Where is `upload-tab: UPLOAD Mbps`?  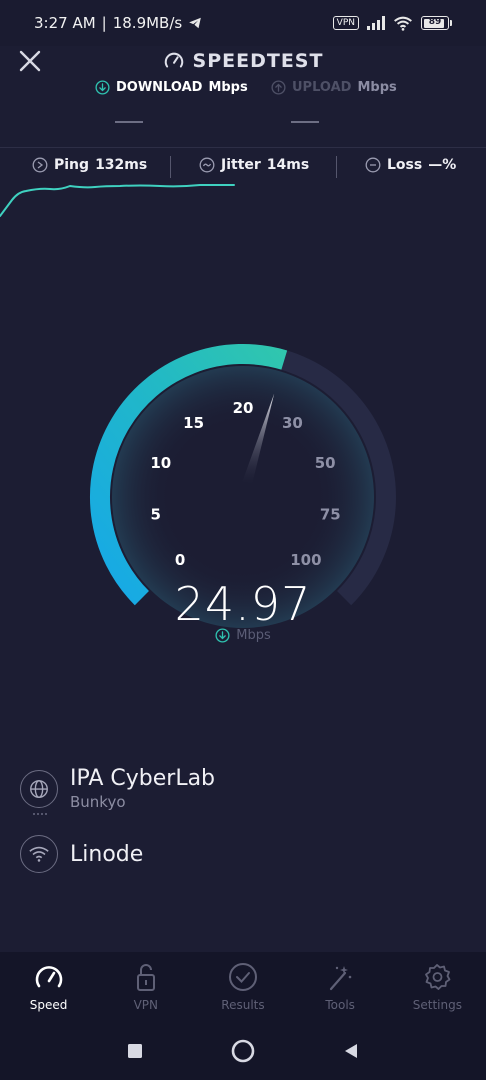 upload-tab: UPLOAD Mbps is located at coordinates (334, 87).